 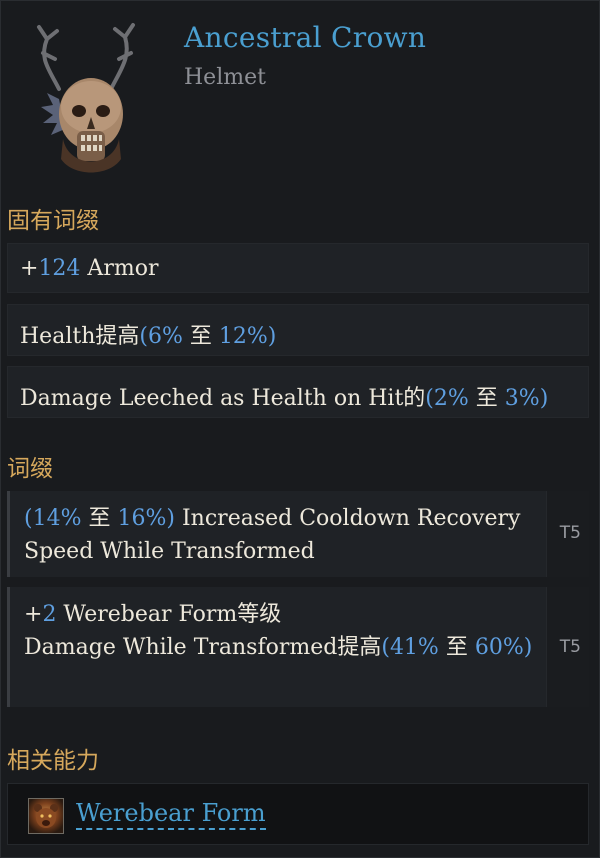 I want to click on werebear-line2: Damage While Transformed提高, so click(x=203, y=647).